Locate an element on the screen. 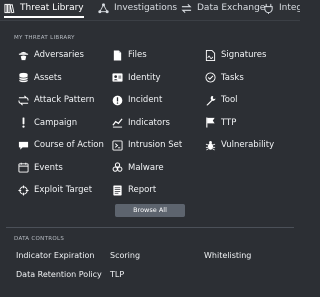 The width and height of the screenshot is (320, 297). database-icon is located at coordinates (23, 78).